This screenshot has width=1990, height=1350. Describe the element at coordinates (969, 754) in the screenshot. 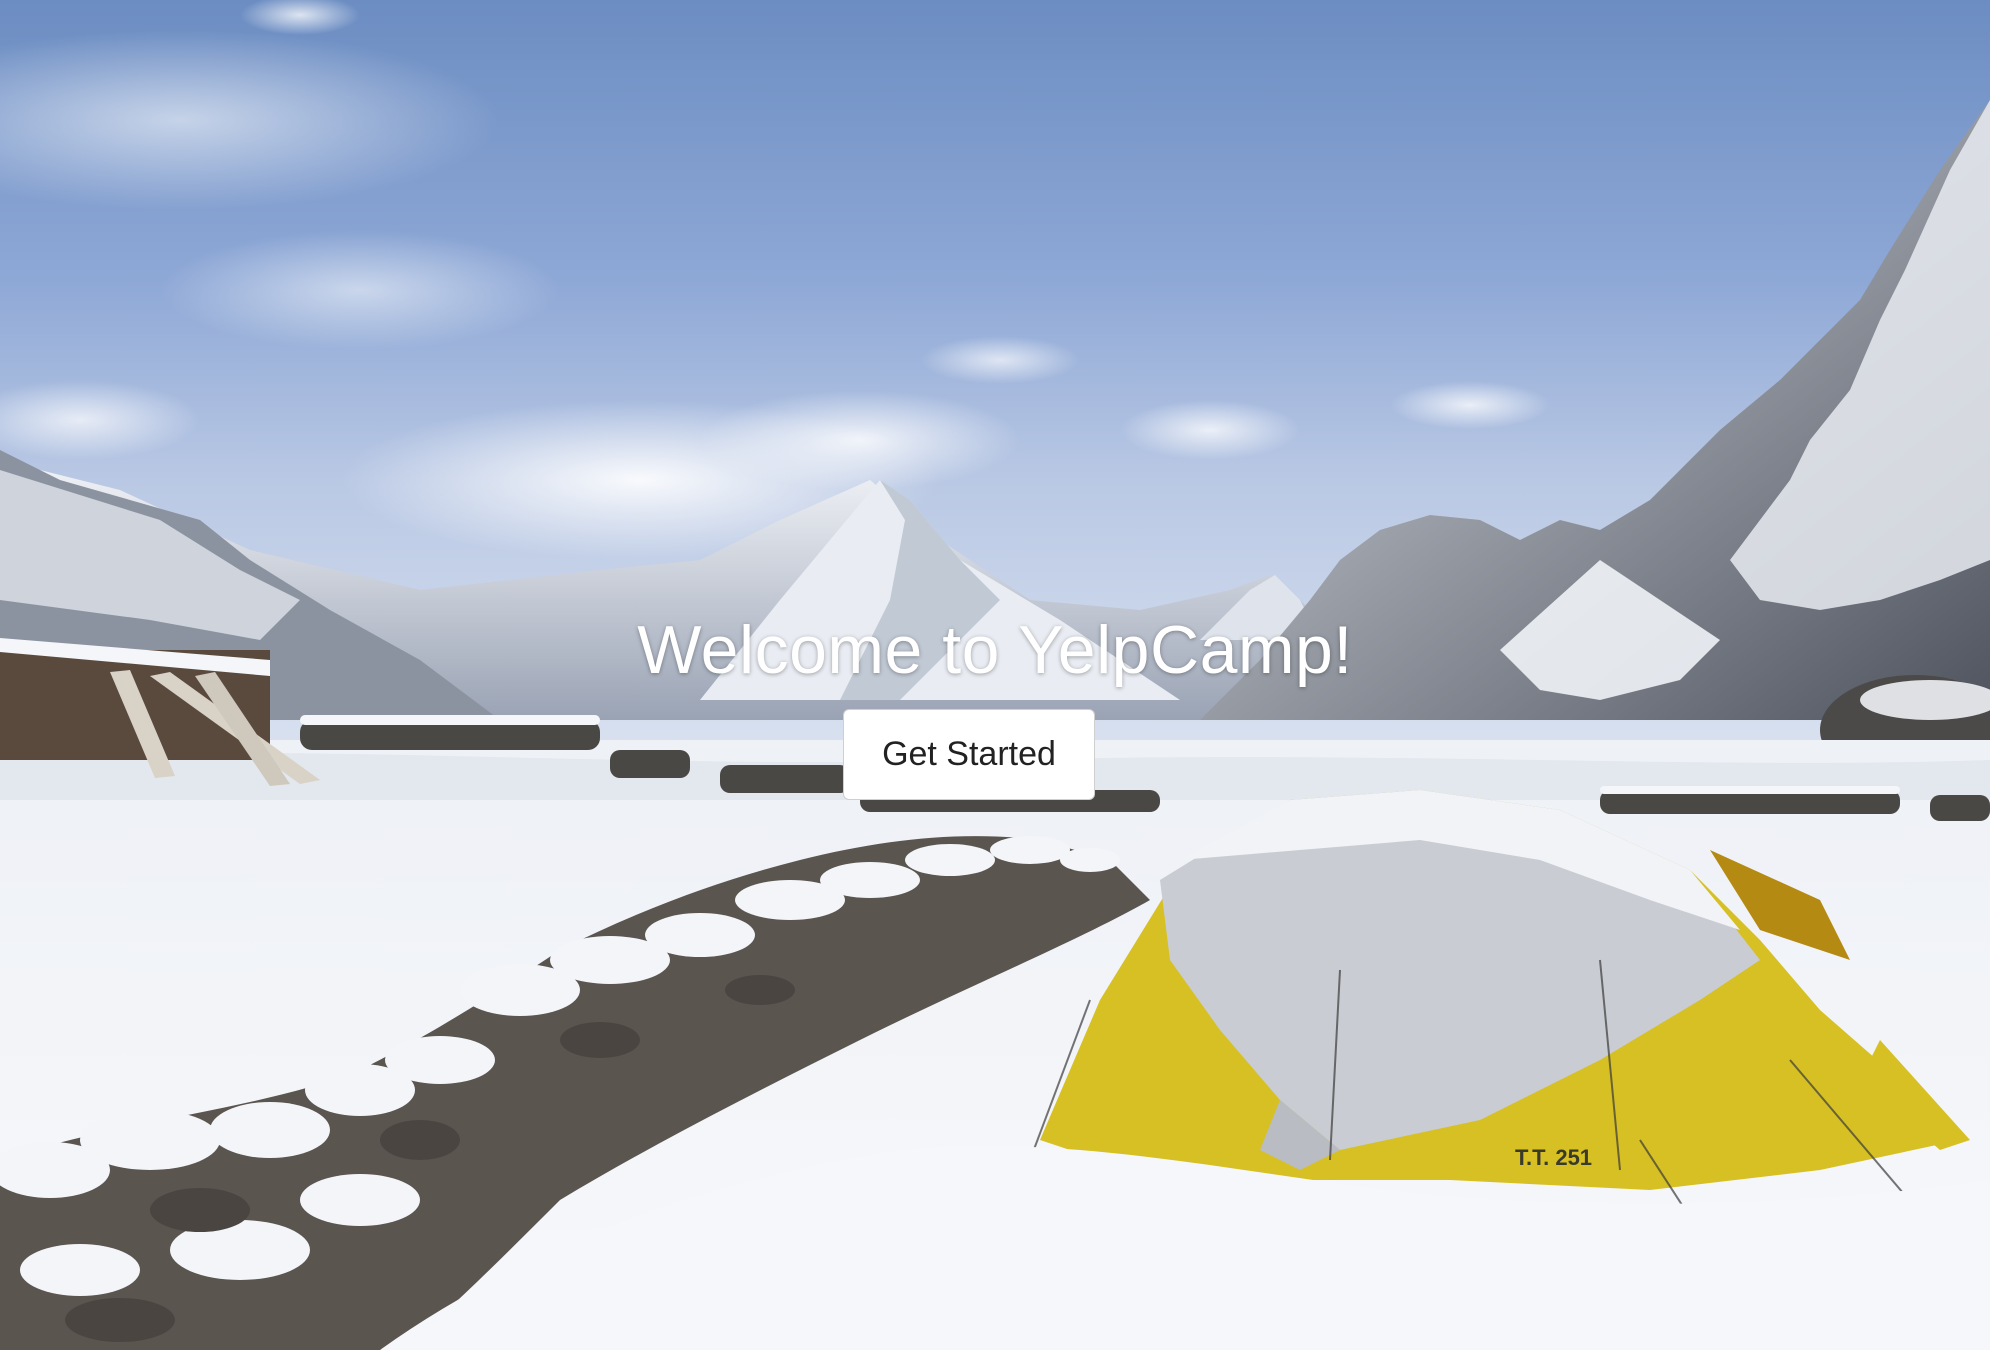

I see `get-started-button: Get Started` at that location.